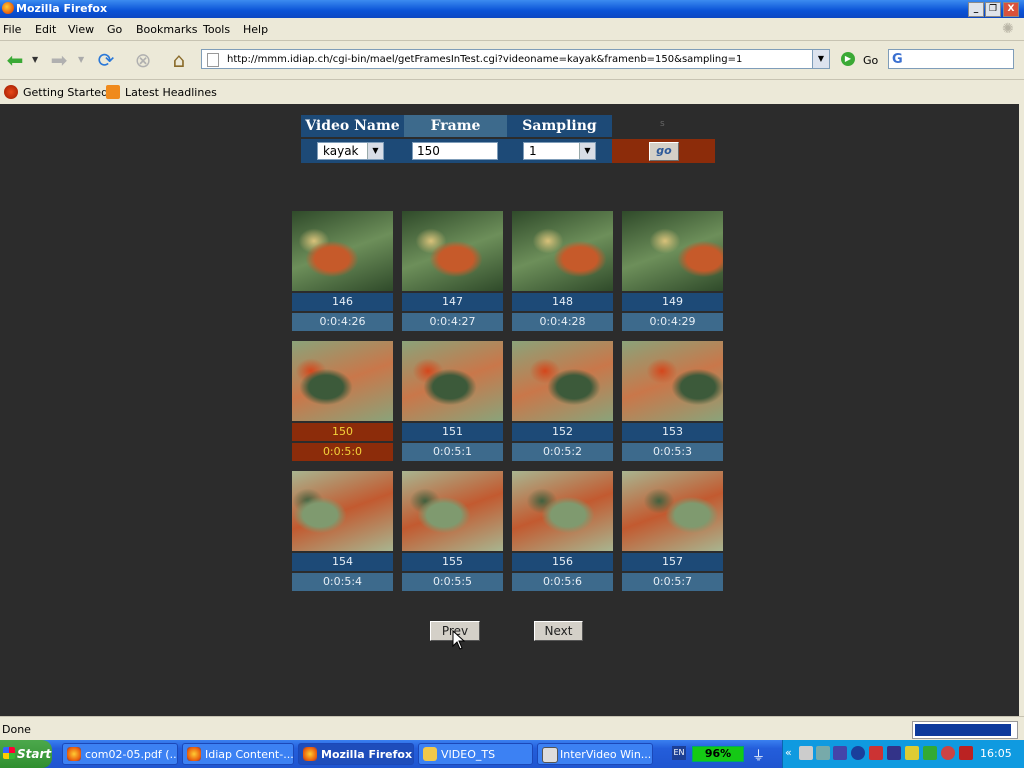  Describe the element at coordinates (452, 582) in the screenshot. I see `frame-timestamp: 0:0:5:5` at that location.